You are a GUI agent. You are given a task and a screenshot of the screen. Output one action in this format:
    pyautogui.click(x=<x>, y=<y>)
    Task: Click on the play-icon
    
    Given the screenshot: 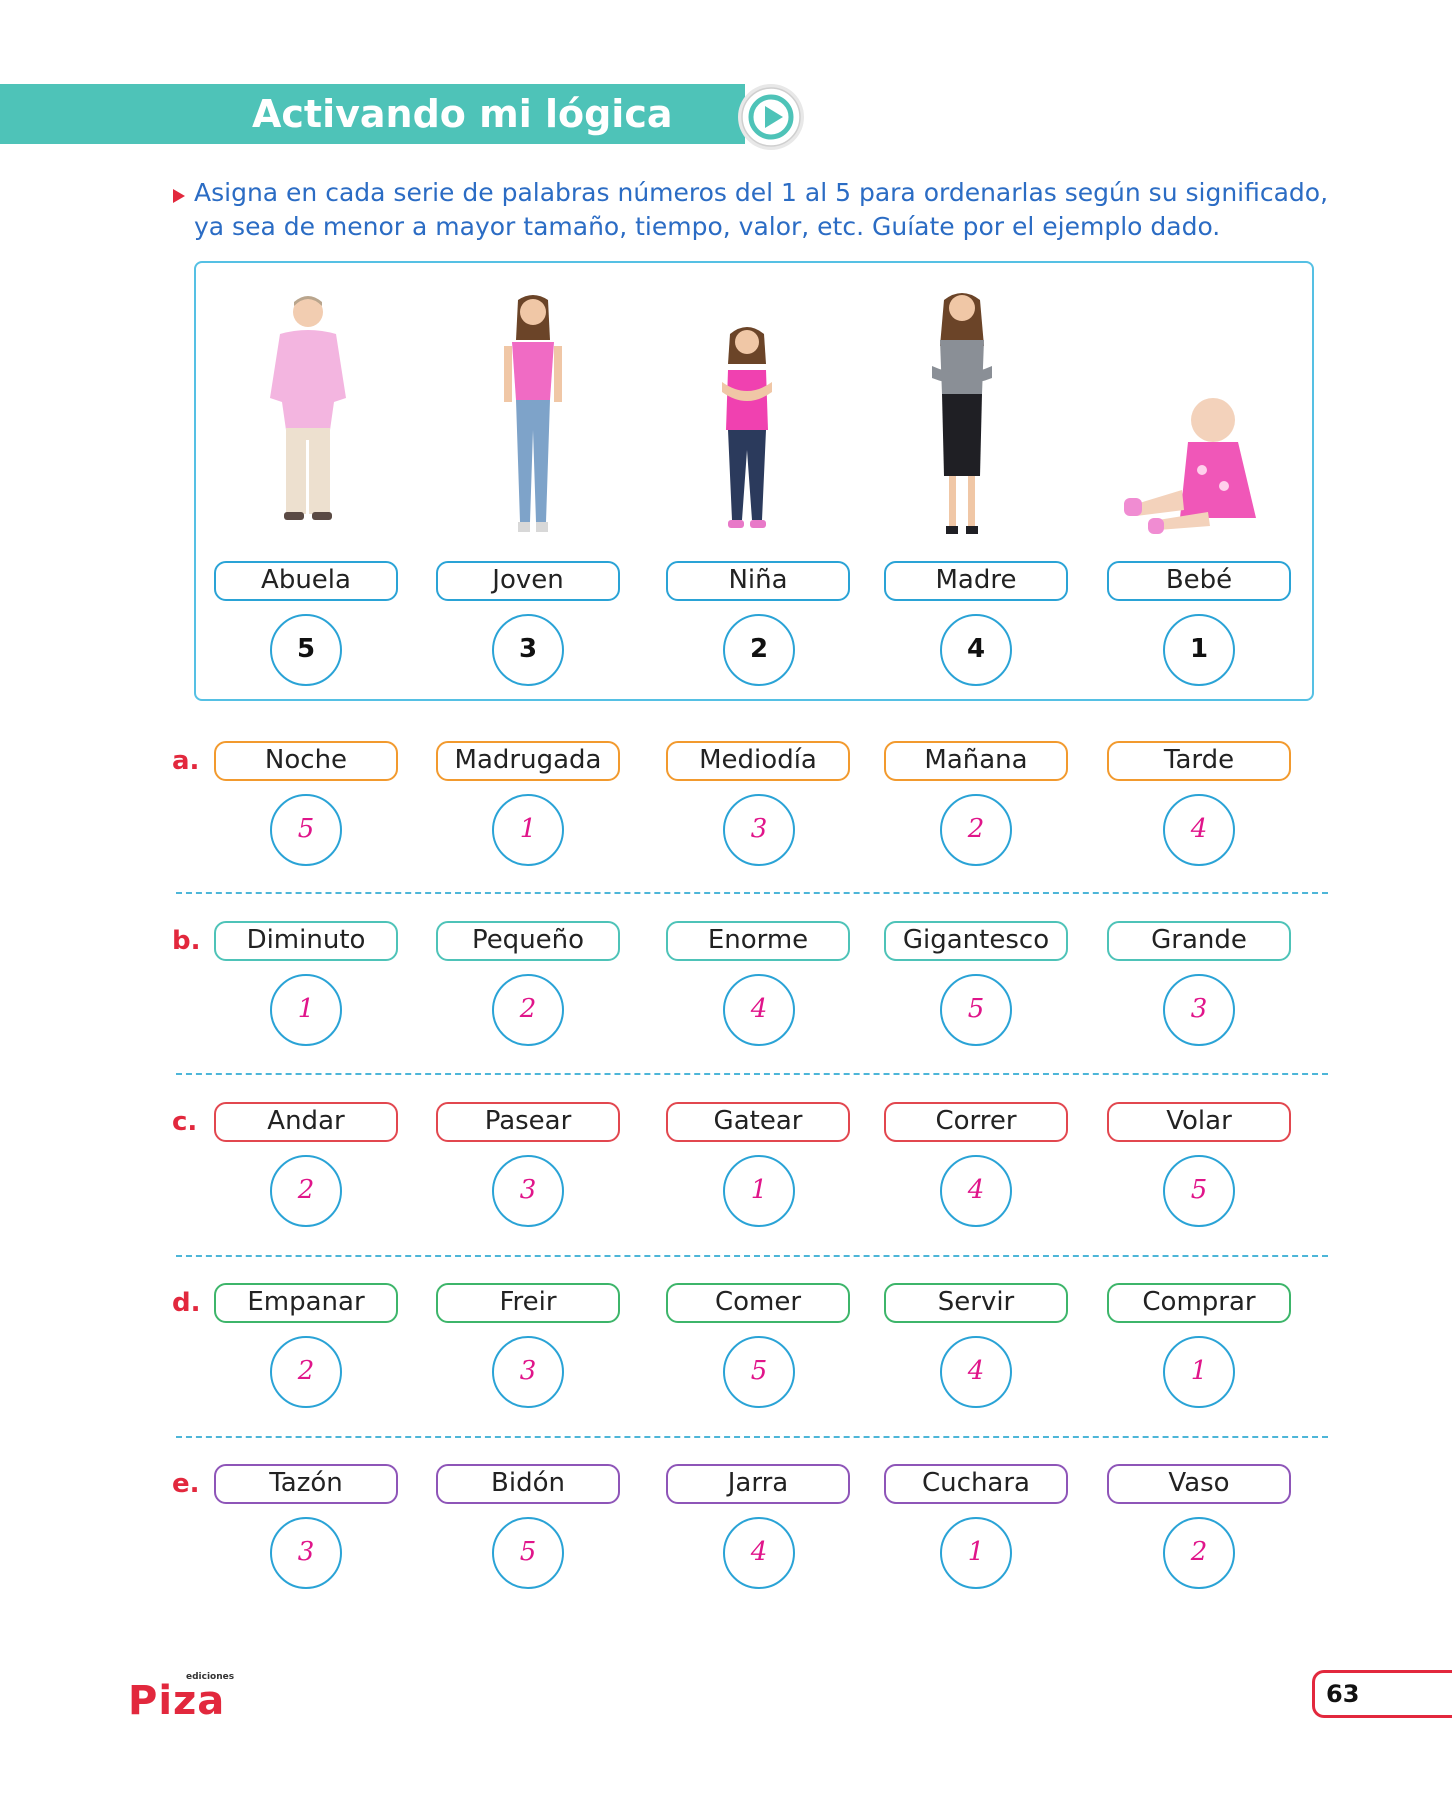 What is the action you would take?
    pyautogui.click(x=771, y=117)
    